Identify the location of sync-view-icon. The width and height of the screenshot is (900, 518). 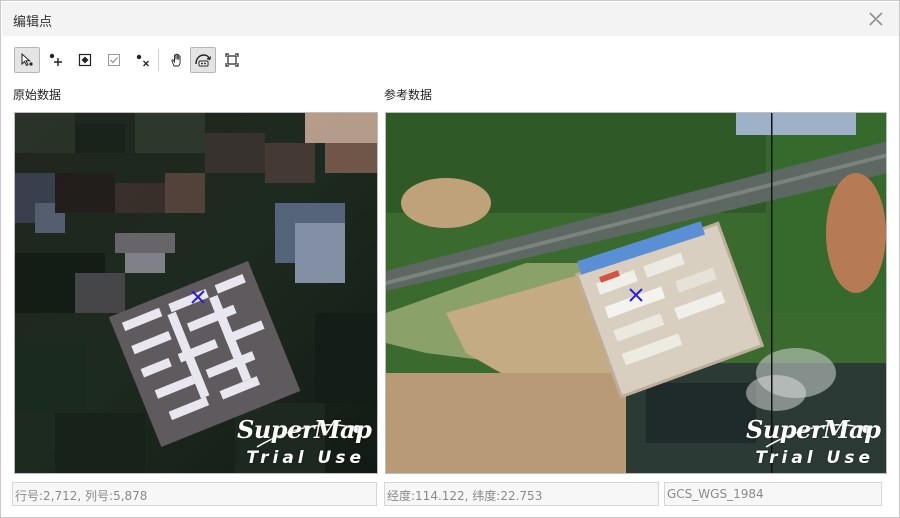
(203, 60).